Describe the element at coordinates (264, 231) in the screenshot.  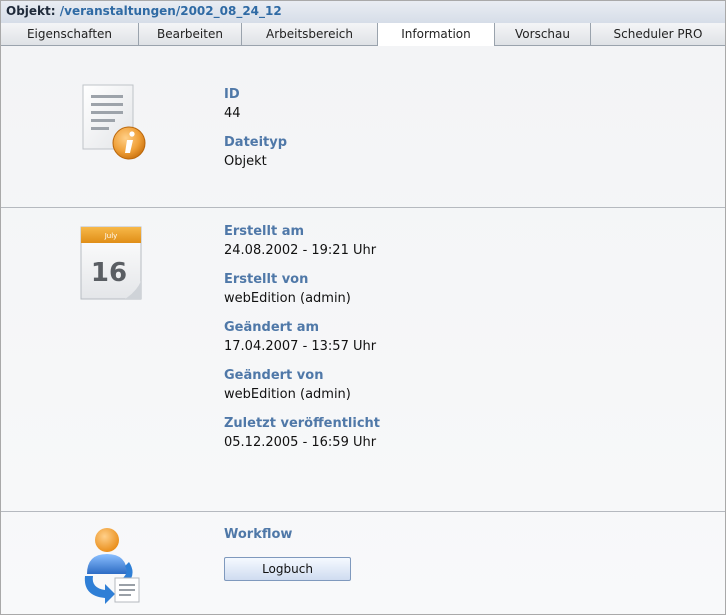
I see `created-label: Erstellt am` at that location.